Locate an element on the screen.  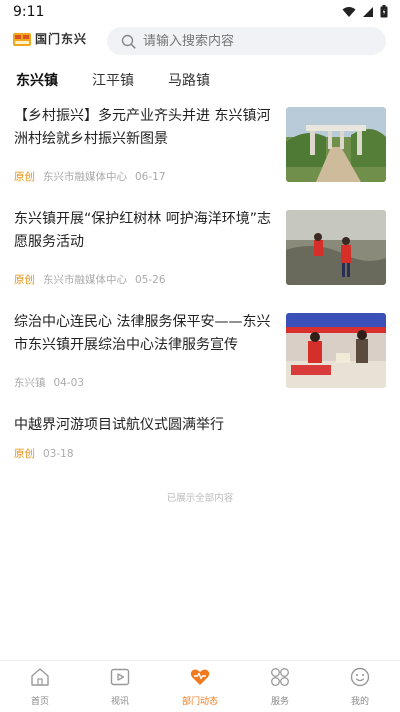
news-source: 东兴镇 is located at coordinates (30, 383).